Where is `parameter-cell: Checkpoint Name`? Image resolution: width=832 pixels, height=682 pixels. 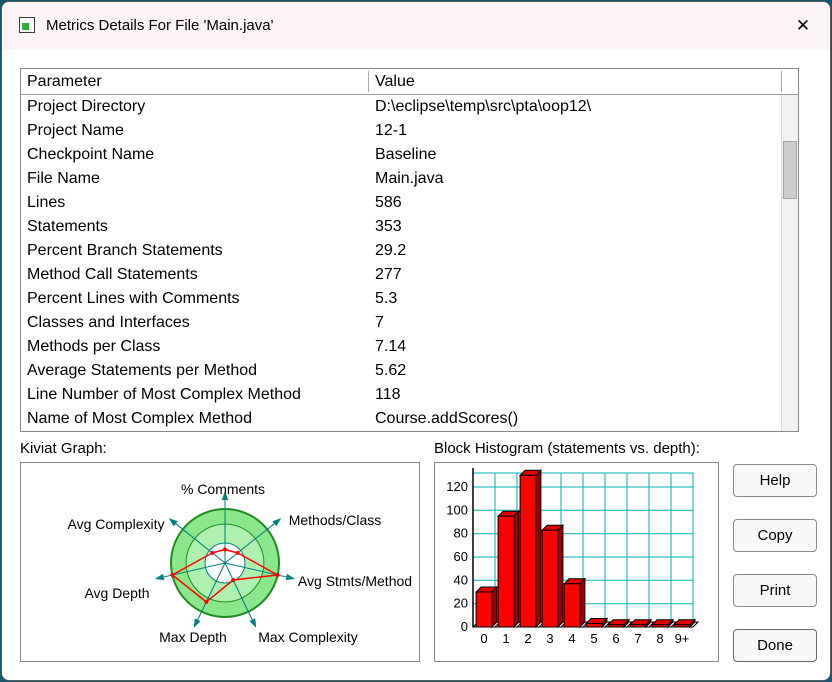 parameter-cell: Checkpoint Name is located at coordinates (91, 154).